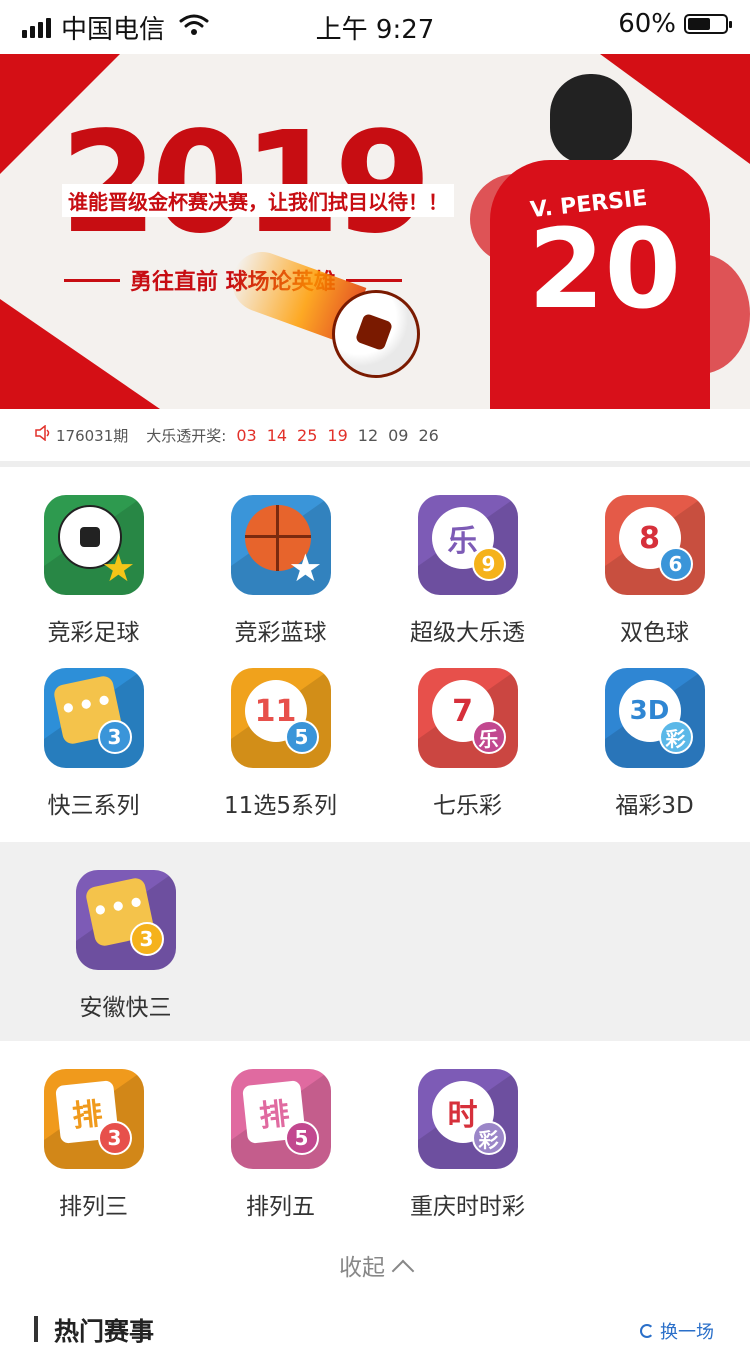  What do you see at coordinates (93, 633) in the screenshot?
I see `game-label: 竞彩足球` at bounding box center [93, 633].